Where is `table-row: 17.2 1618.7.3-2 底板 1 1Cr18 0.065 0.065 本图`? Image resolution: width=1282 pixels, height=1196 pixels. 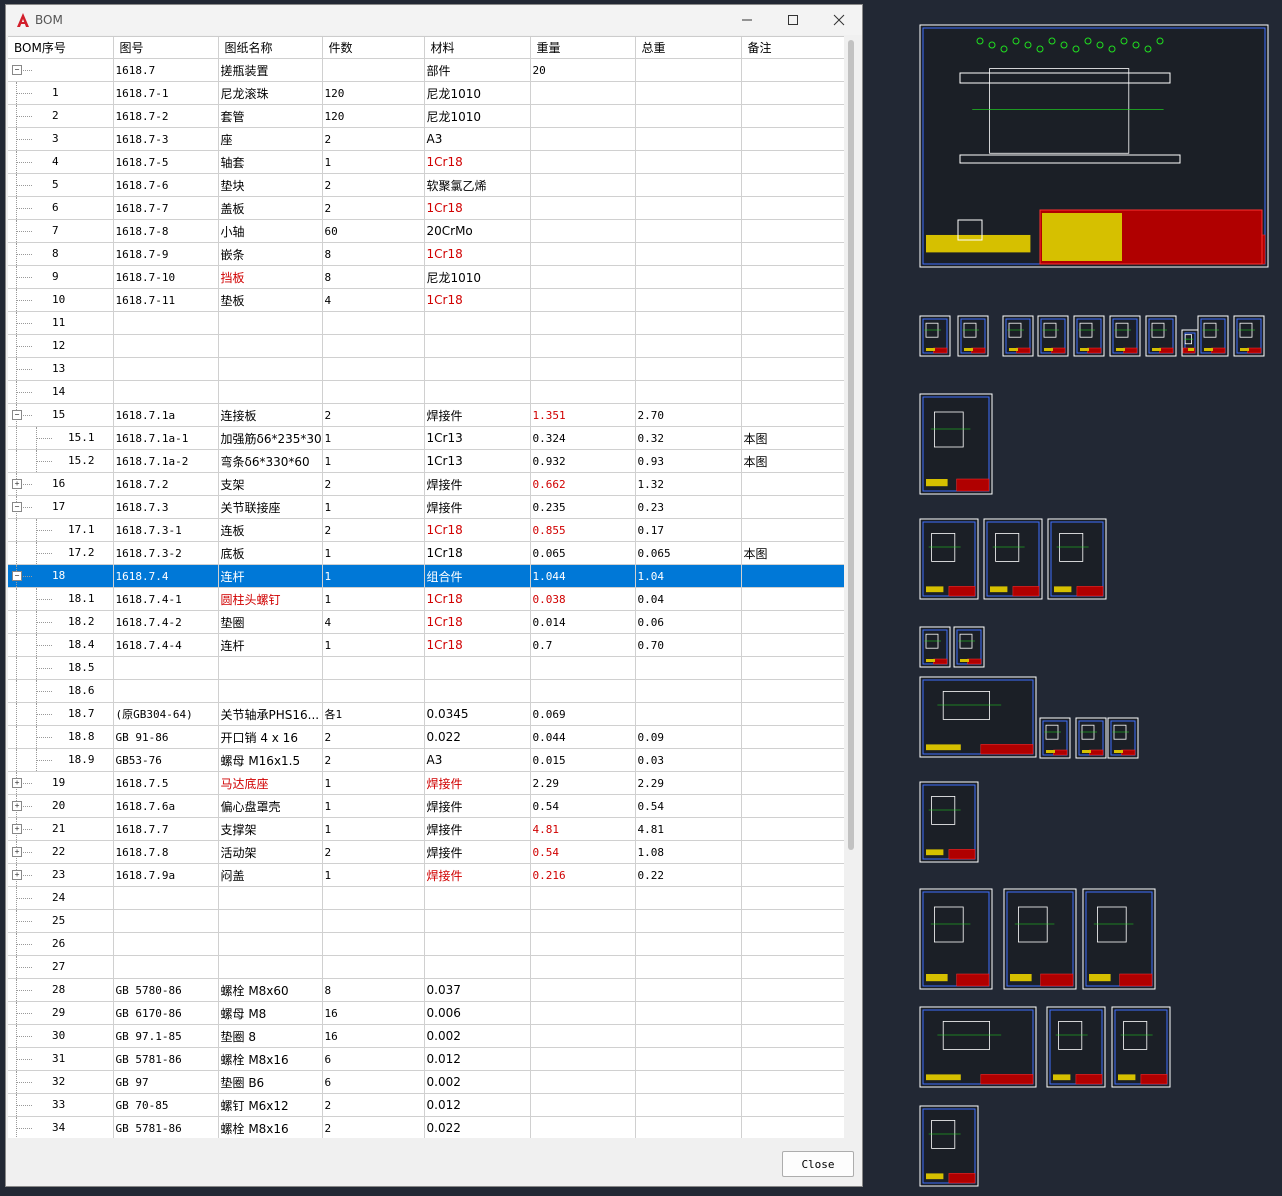 table-row: 17.2 1618.7.3-2 底板 1 1Cr18 0.065 0.065 本图 is located at coordinates (427, 553).